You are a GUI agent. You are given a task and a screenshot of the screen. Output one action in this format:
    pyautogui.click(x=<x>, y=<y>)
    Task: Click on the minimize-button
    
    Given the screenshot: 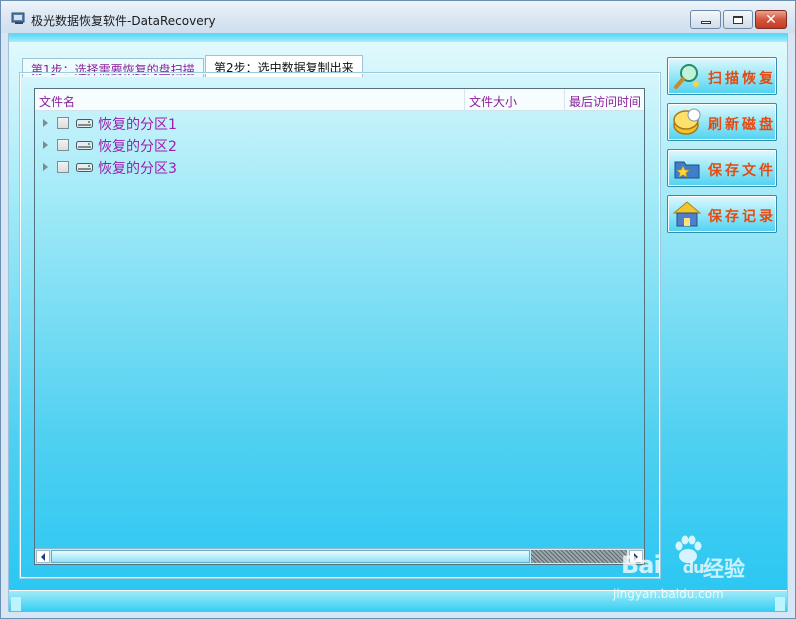 What is the action you would take?
    pyautogui.click(x=705, y=19)
    